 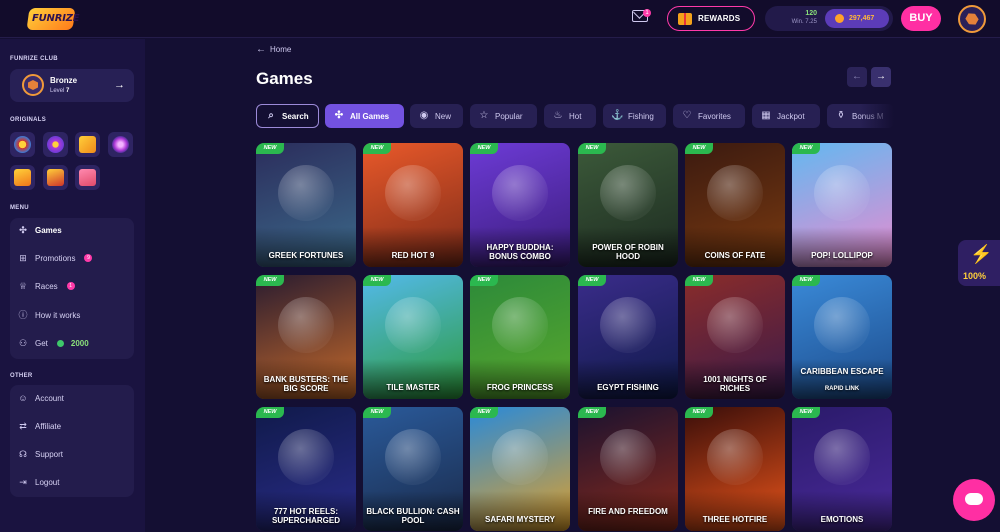 I want to click on info-icon: ⓘ, so click(x=23, y=315).